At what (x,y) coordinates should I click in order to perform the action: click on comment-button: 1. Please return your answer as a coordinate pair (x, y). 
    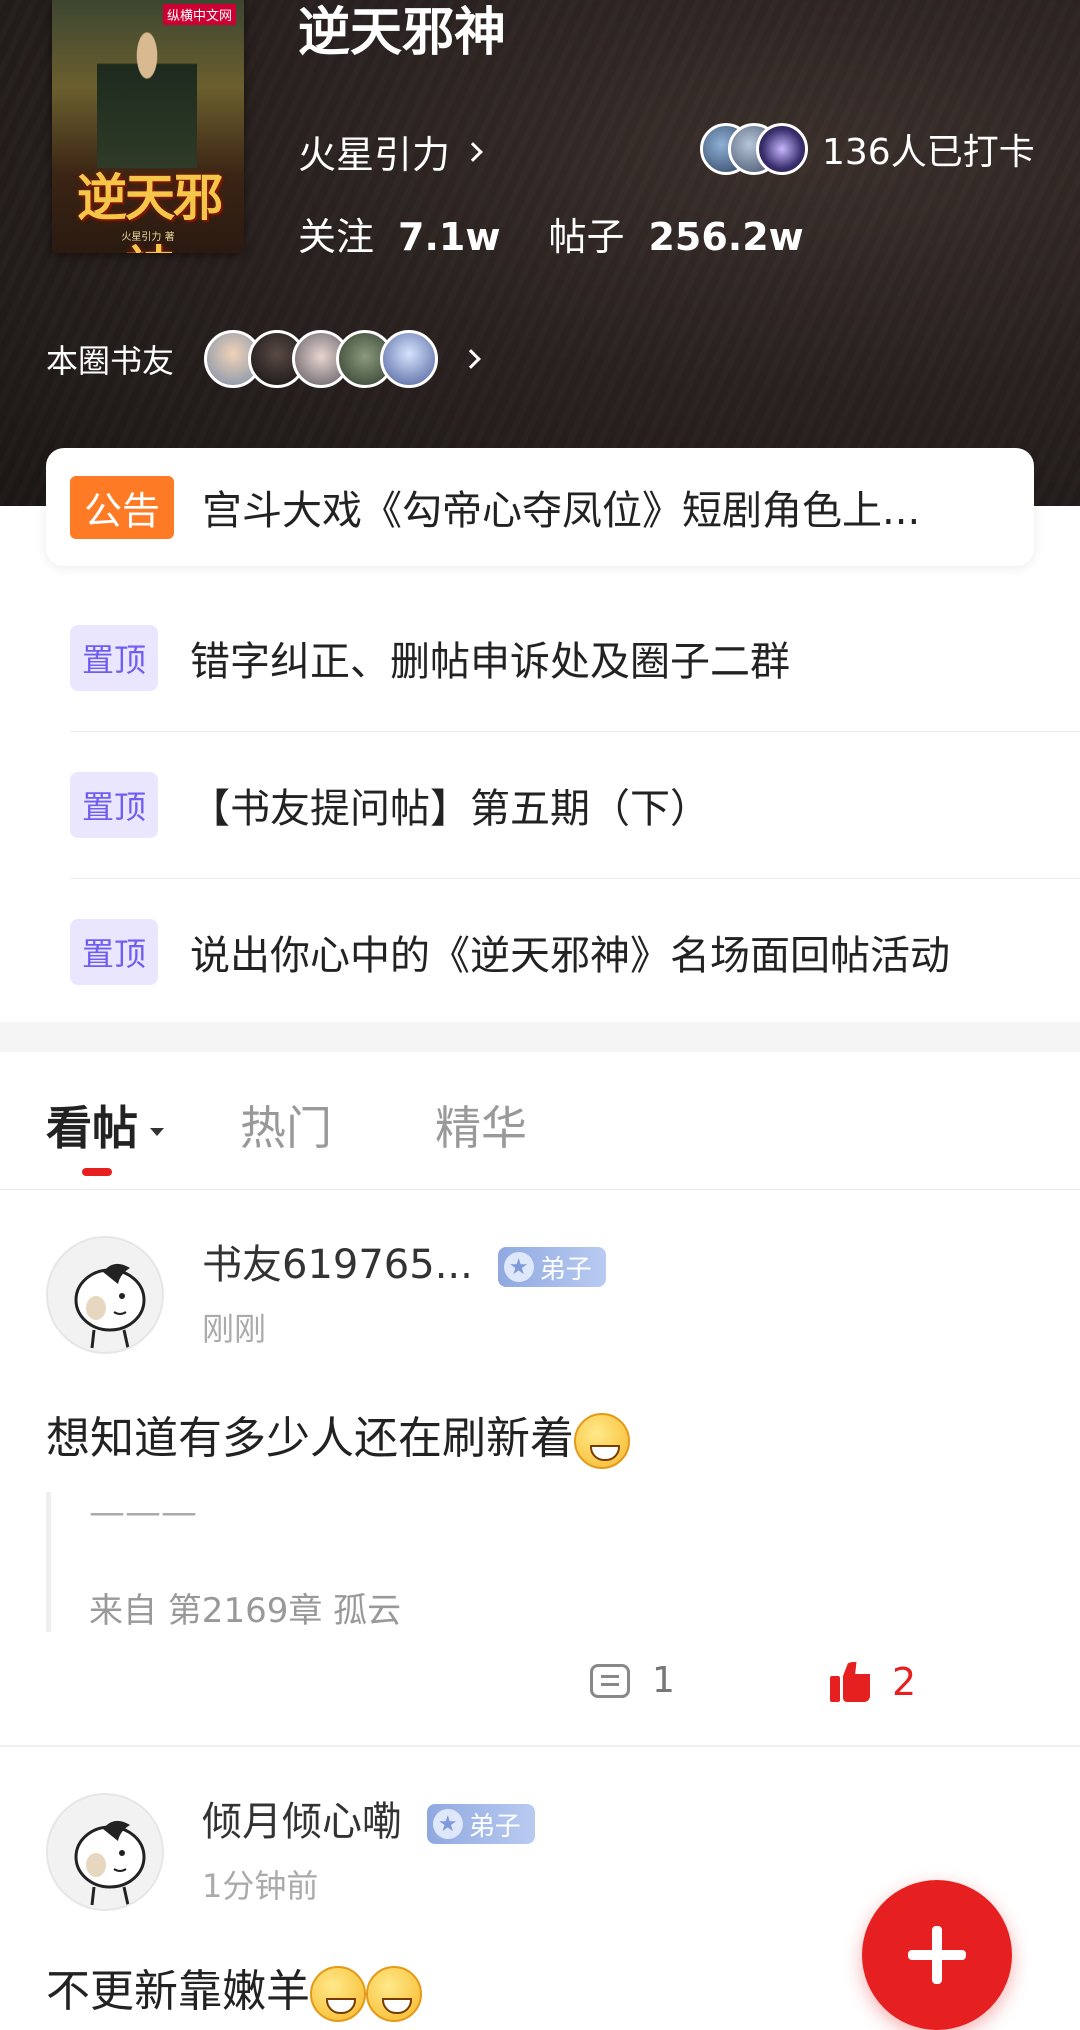
    Looking at the image, I should click on (632, 1680).